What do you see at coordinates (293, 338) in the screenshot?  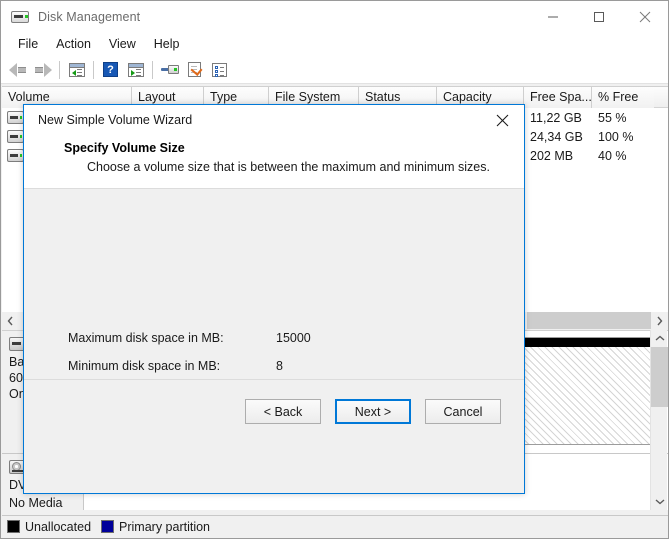 I see `max-disk-space-value: 15000` at bounding box center [293, 338].